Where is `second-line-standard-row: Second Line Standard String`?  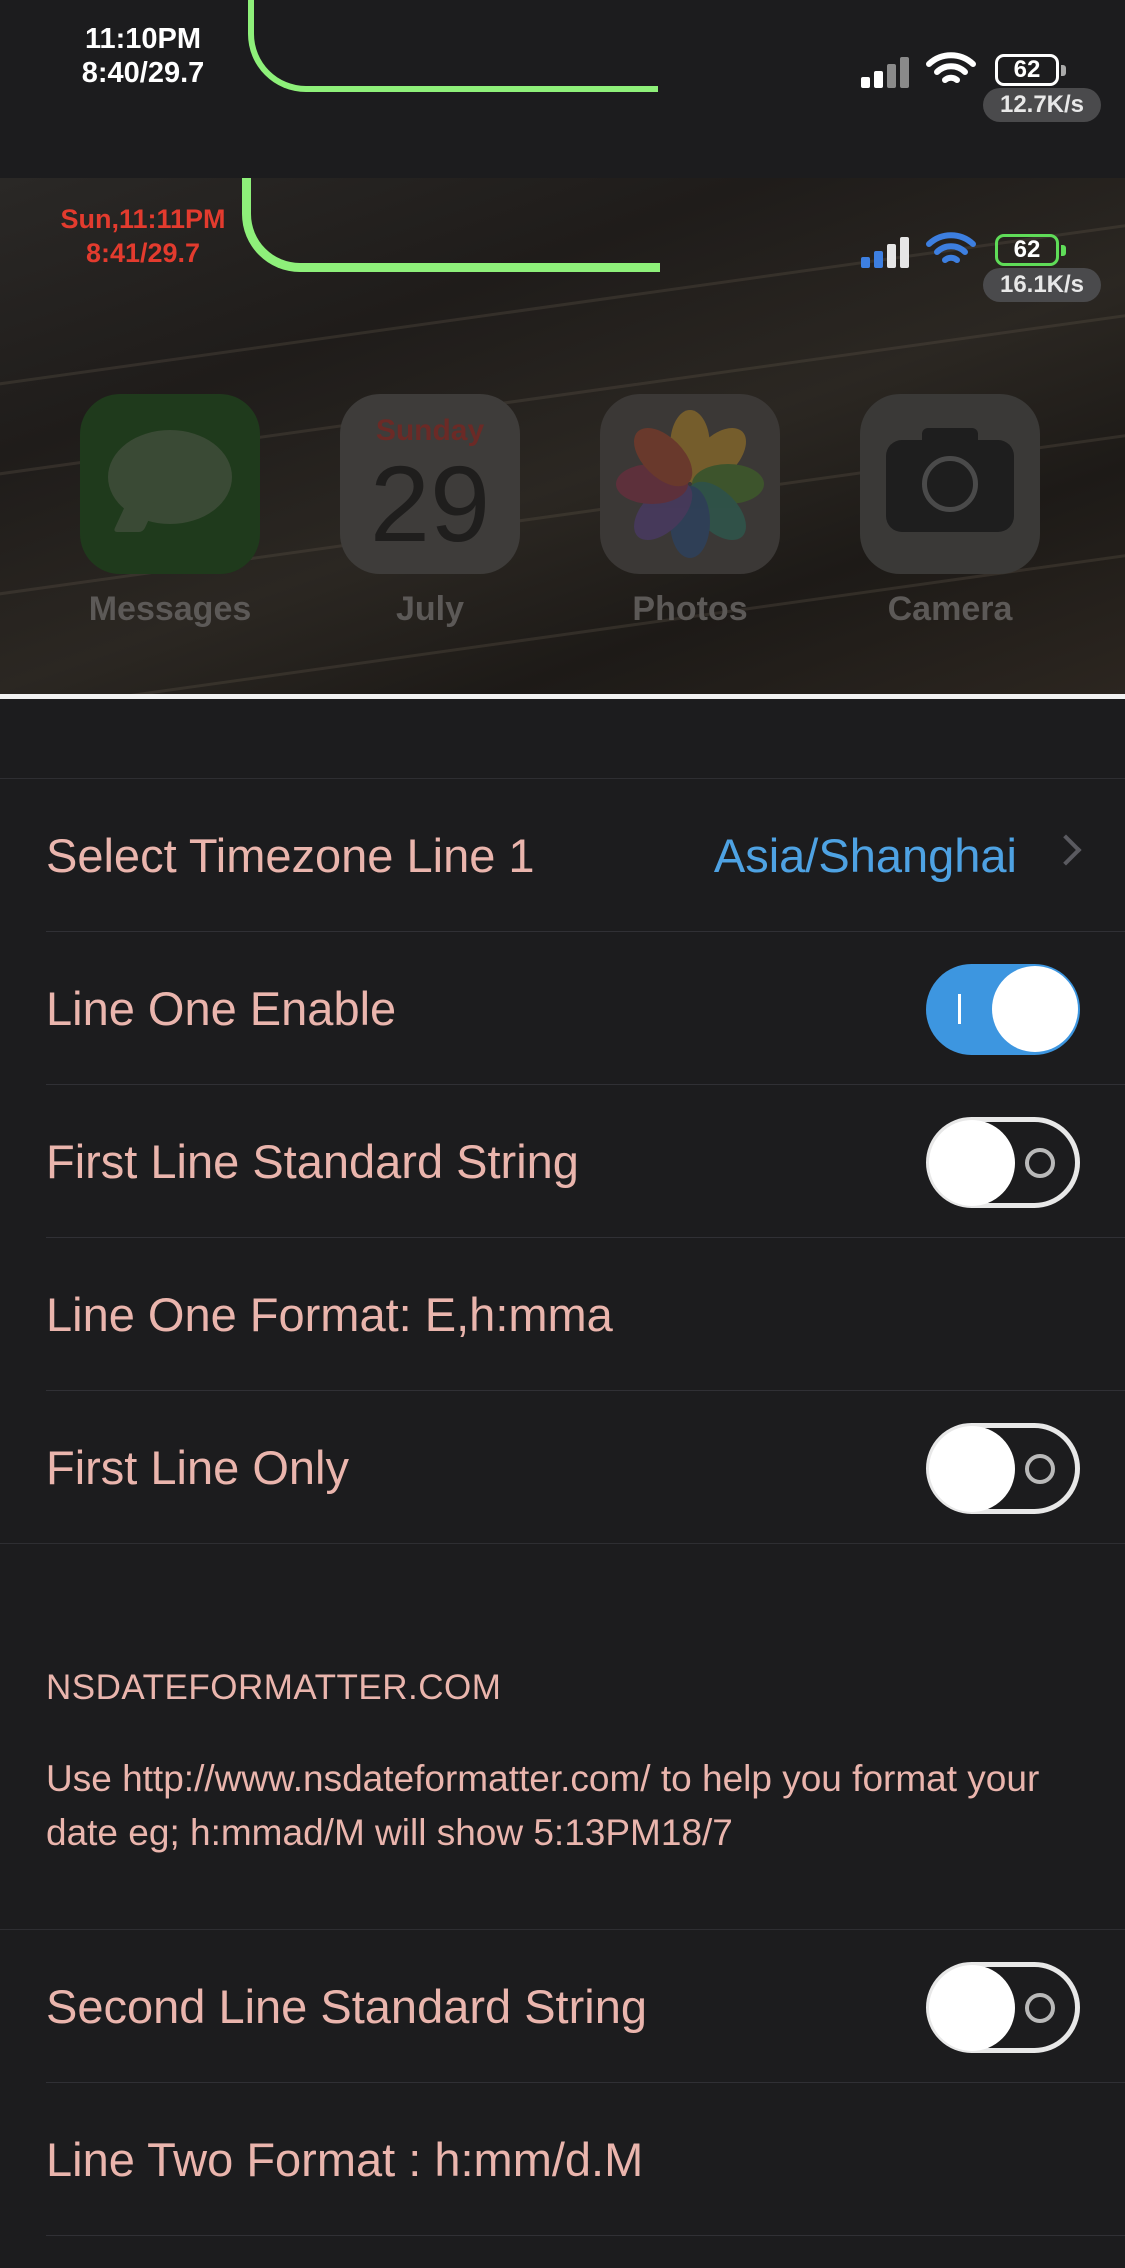 second-line-standard-row: Second Line Standard String is located at coordinates (562, 2006).